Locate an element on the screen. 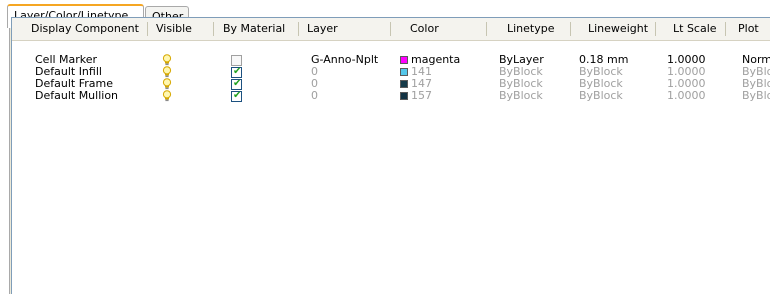 The width and height of the screenshot is (770, 294). color-name: 157 is located at coordinates (421, 96).